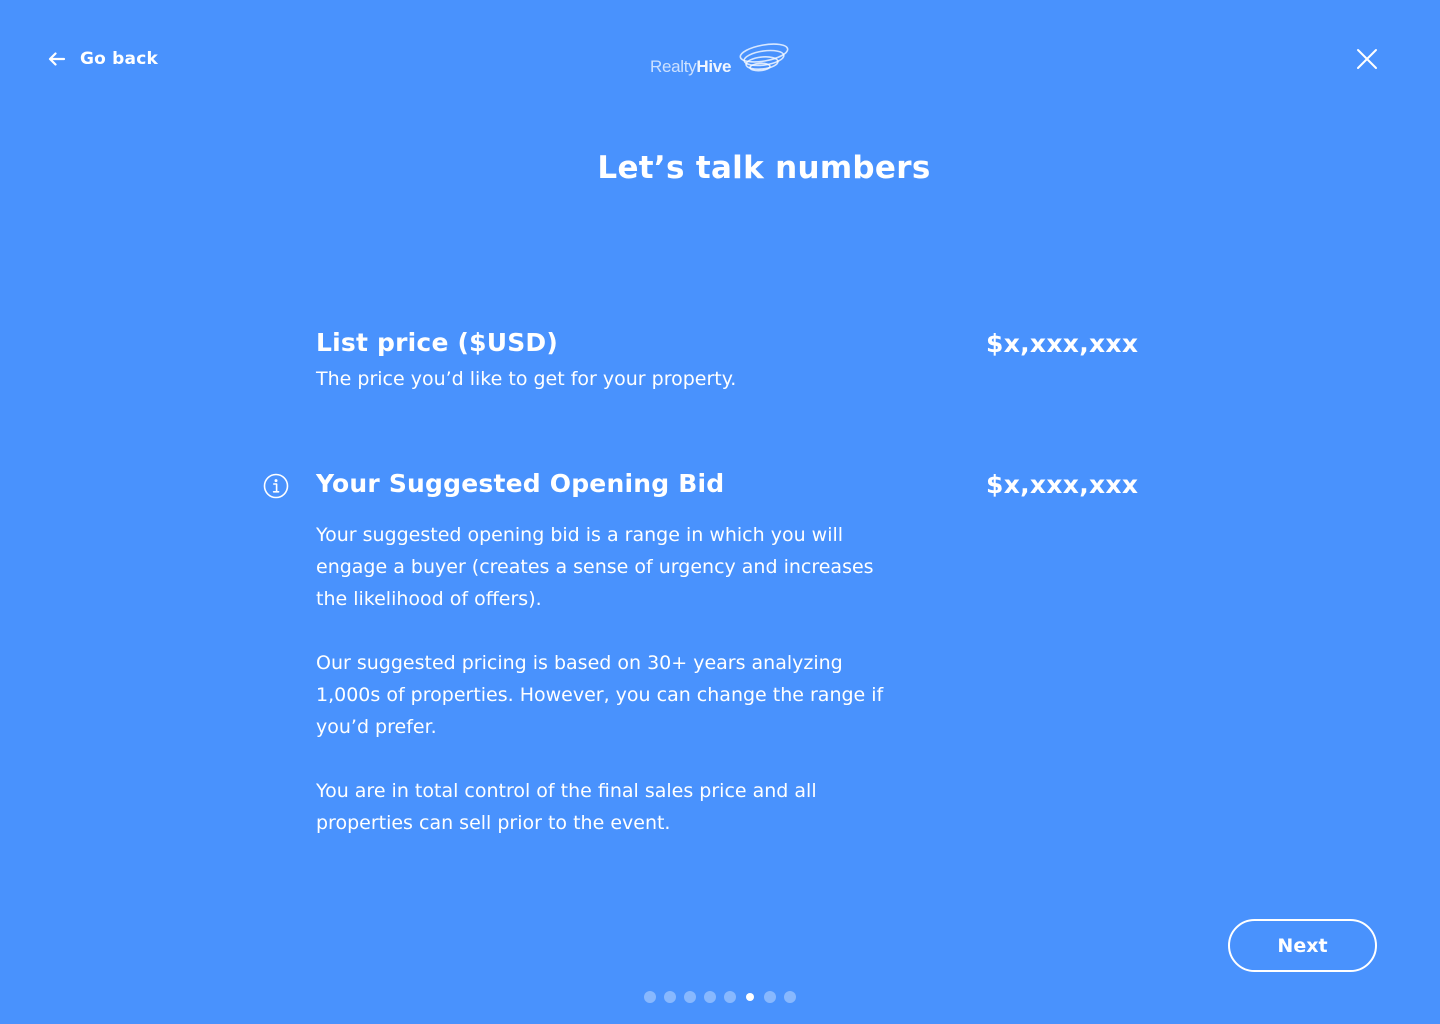 Image resolution: width=1440 pixels, height=1024 pixels. I want to click on logo-swirl-icon, so click(765, 60).